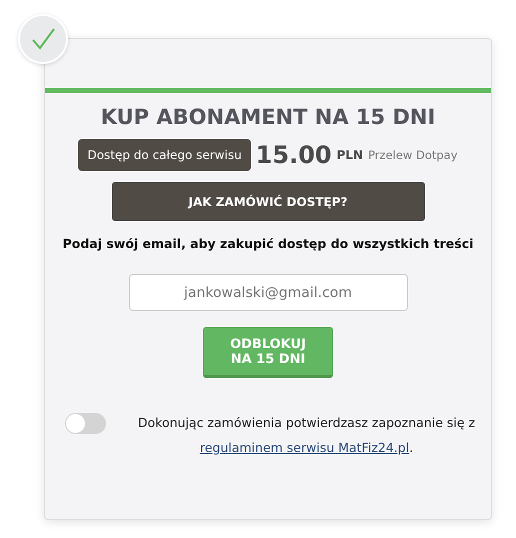 The image size is (516, 538). I want to click on check-icon, so click(43, 39).